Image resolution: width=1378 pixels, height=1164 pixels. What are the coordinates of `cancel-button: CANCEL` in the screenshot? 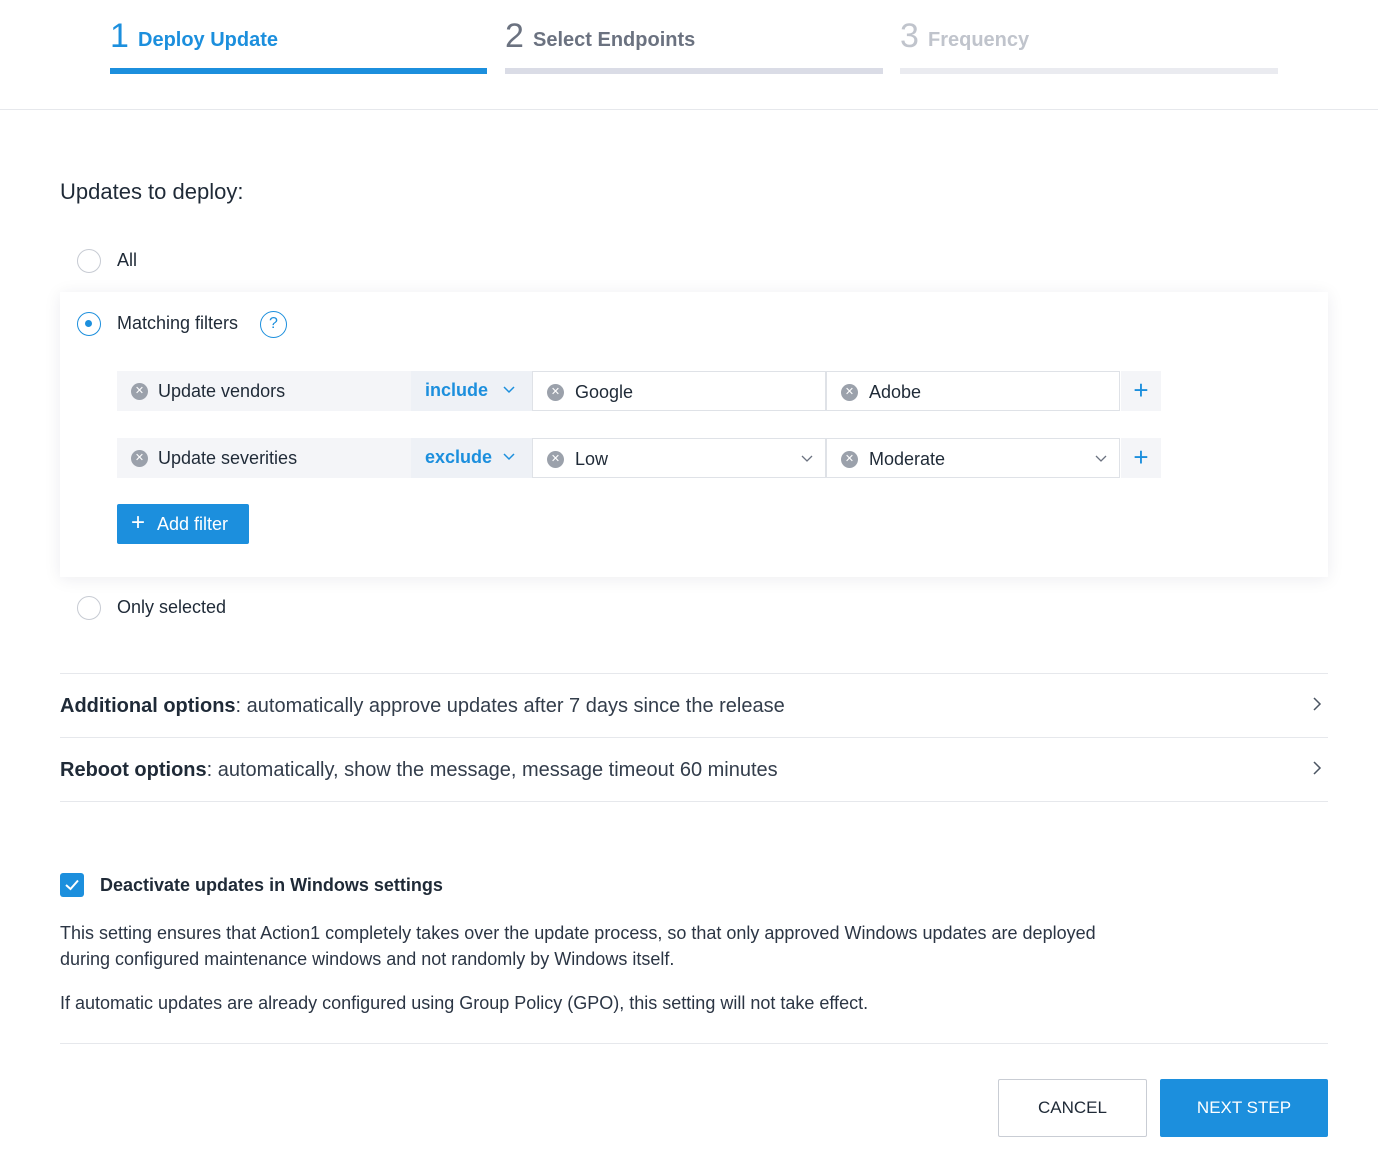 It's located at (1072, 1108).